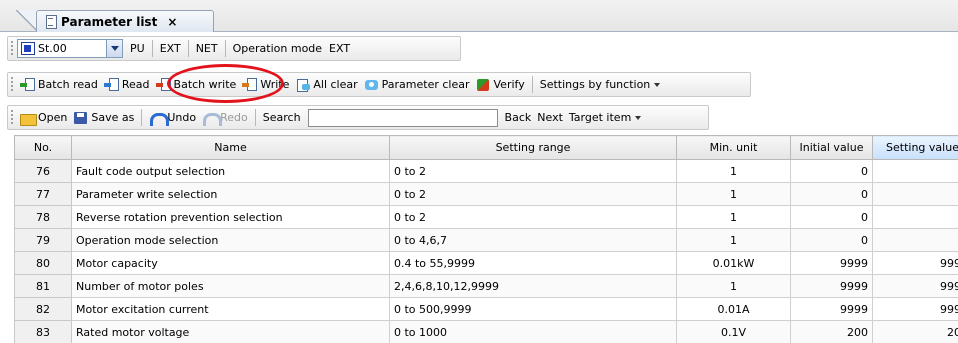  What do you see at coordinates (212, 118) in the screenshot?
I see `redo-icon` at bounding box center [212, 118].